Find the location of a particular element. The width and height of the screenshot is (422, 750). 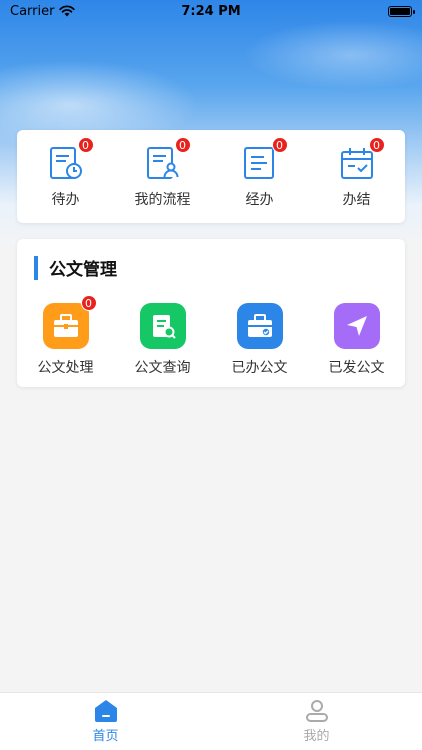

section-header: 公文管理 is located at coordinates (75, 267).